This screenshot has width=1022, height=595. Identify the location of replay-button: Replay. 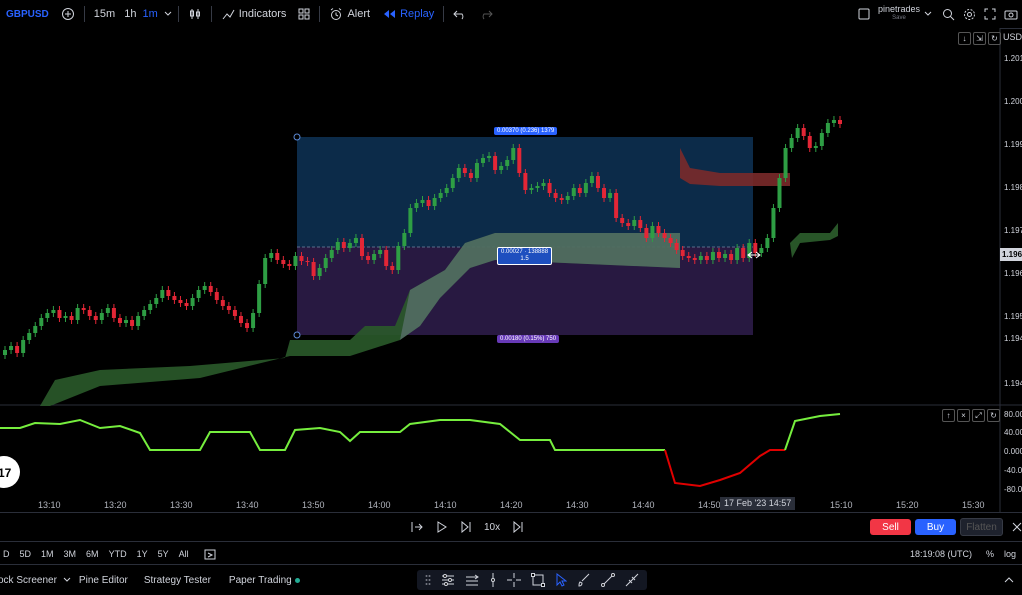
(408, 14).